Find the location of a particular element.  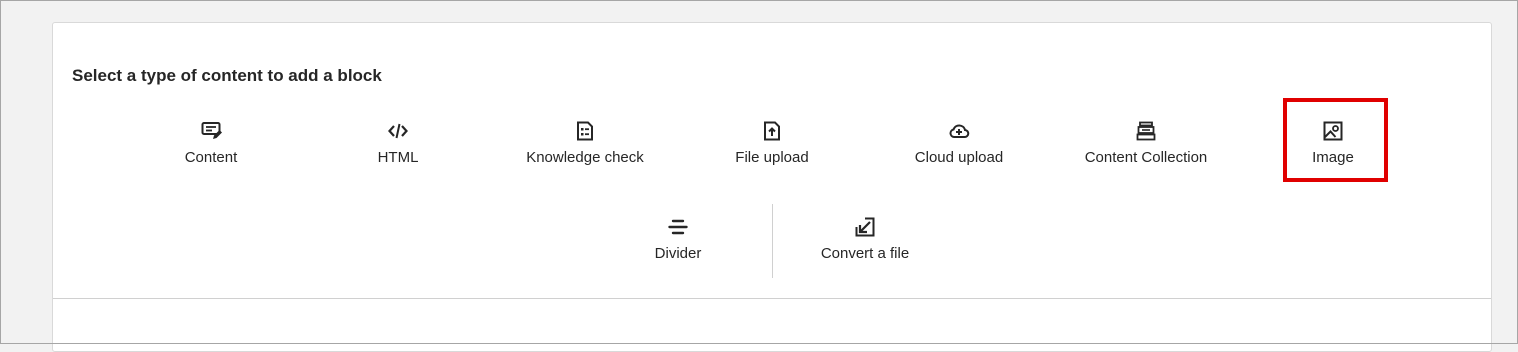

option-html: HTML is located at coordinates (398, 150).